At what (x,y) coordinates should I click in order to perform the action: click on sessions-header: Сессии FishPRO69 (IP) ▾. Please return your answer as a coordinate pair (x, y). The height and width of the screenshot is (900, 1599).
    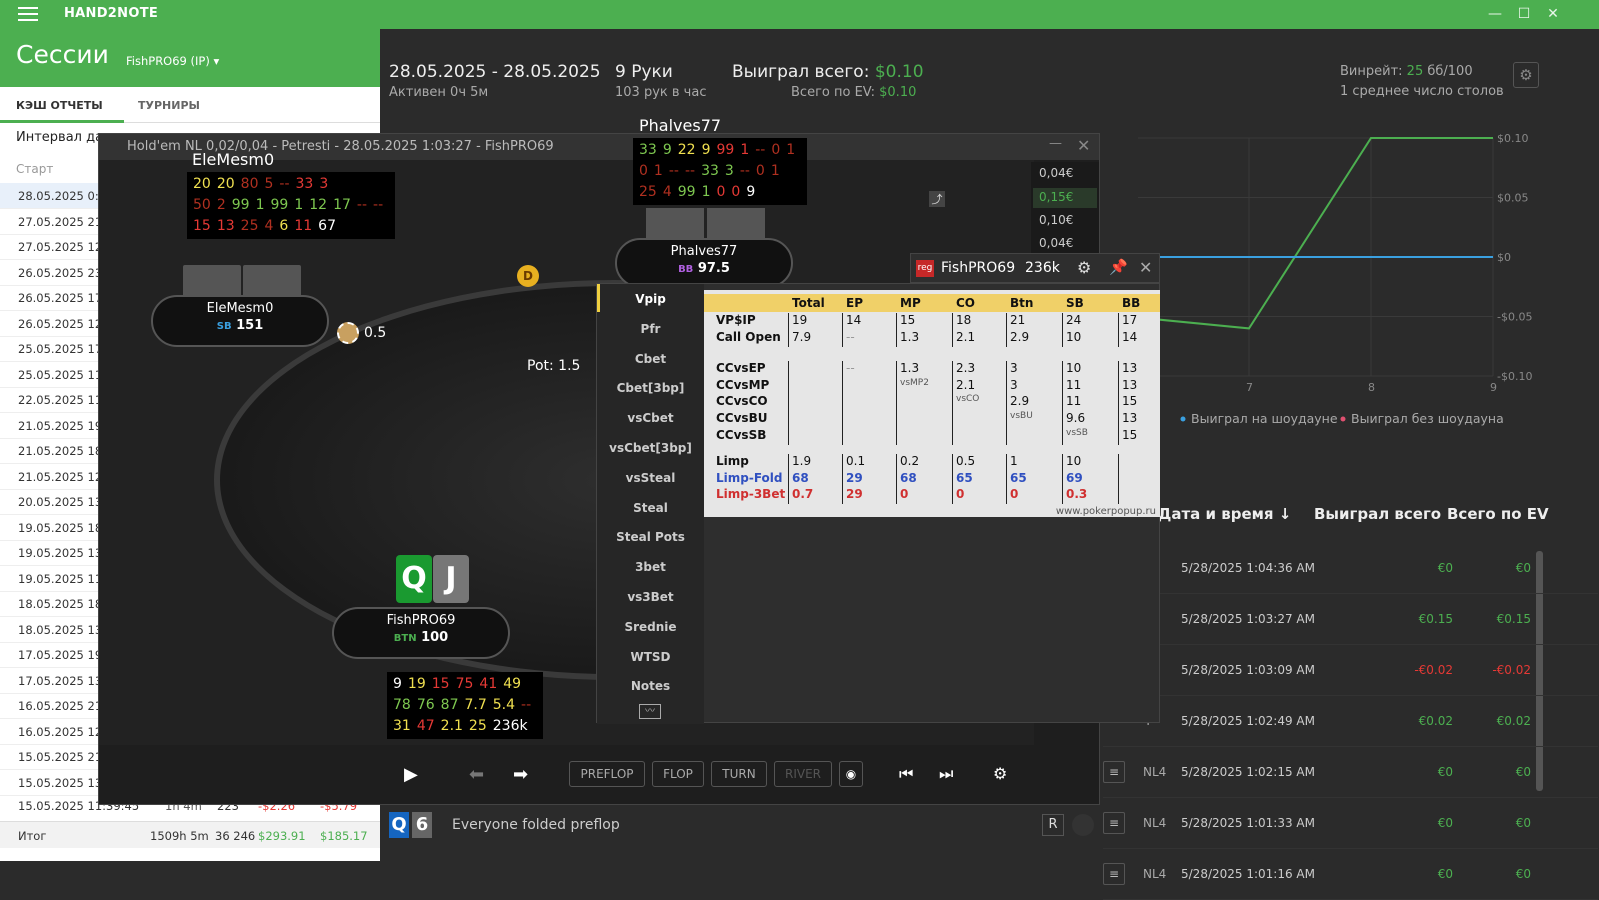
    Looking at the image, I should click on (190, 58).